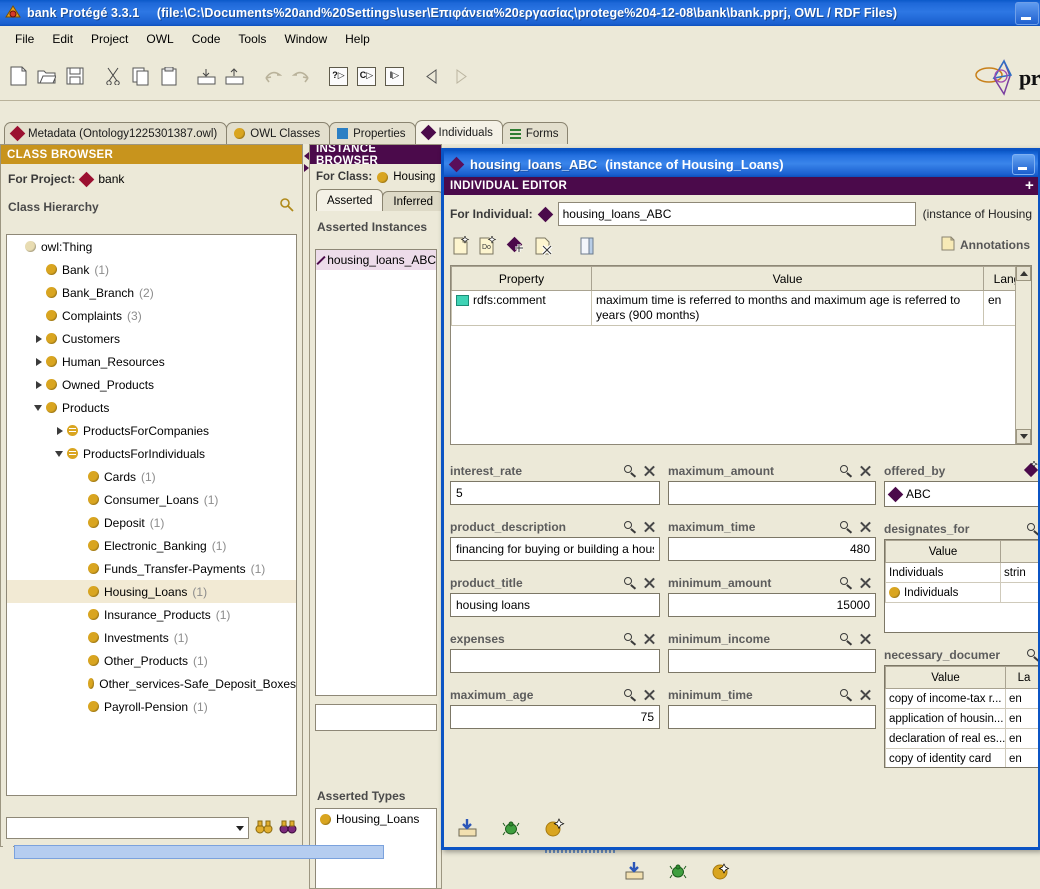 The height and width of the screenshot is (889, 1040). What do you see at coordinates (516, 247) in the screenshot?
I see `add-instance-icon` at bounding box center [516, 247].